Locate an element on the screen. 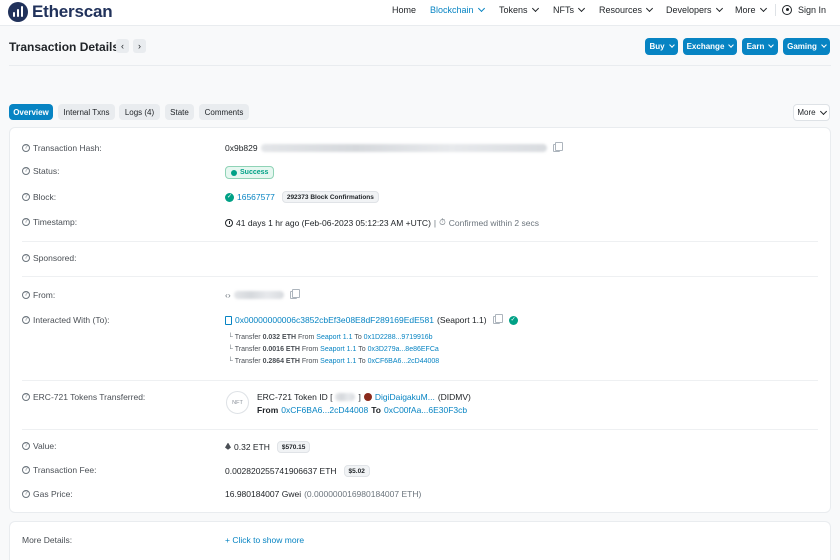 The height and width of the screenshot is (560, 840). buy-button: Buy is located at coordinates (661, 46).